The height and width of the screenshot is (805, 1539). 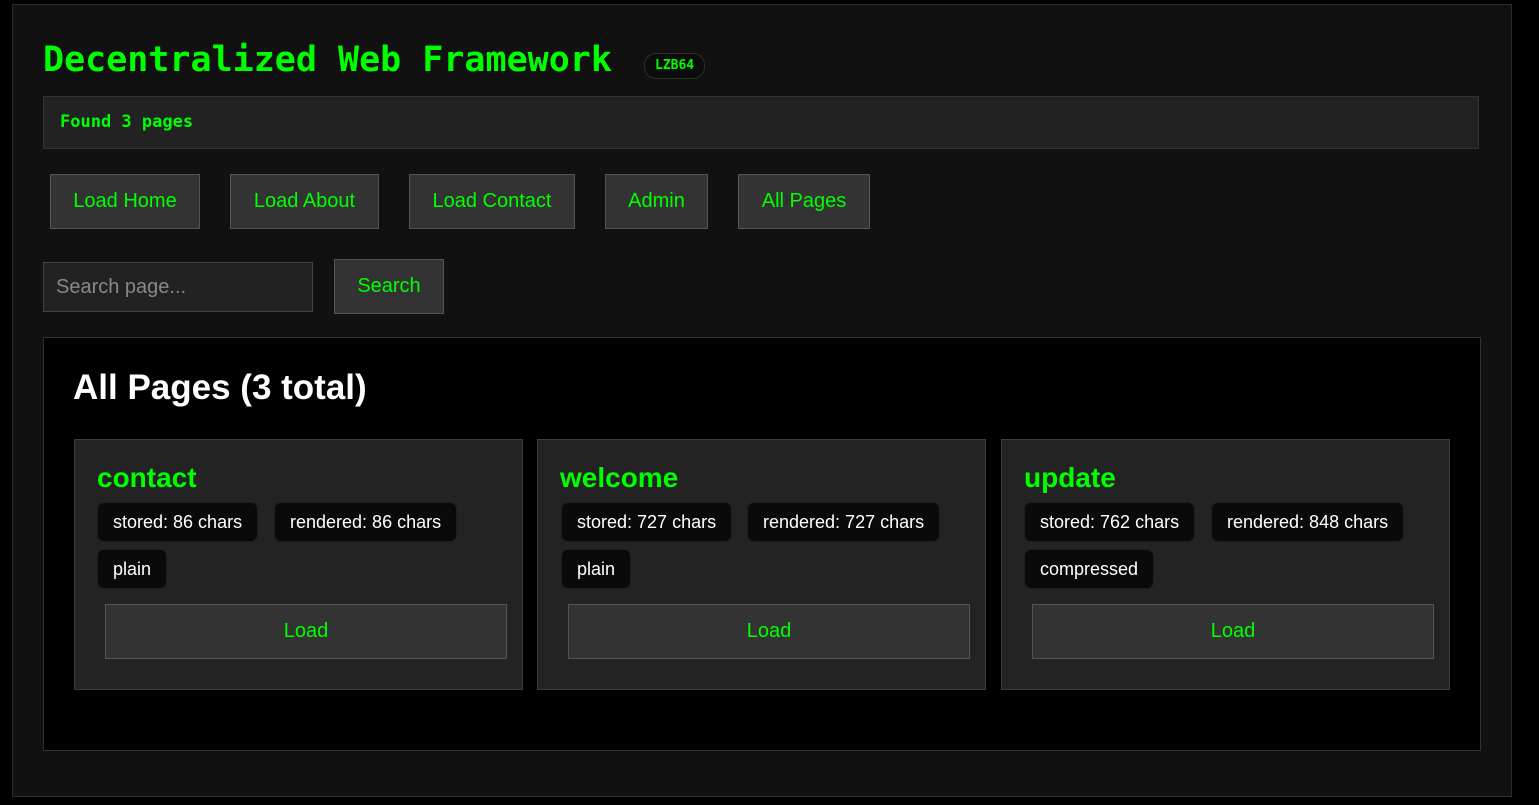 What do you see at coordinates (647, 522) in the screenshot?
I see `stored-size-chip: stored: 727 chars` at bounding box center [647, 522].